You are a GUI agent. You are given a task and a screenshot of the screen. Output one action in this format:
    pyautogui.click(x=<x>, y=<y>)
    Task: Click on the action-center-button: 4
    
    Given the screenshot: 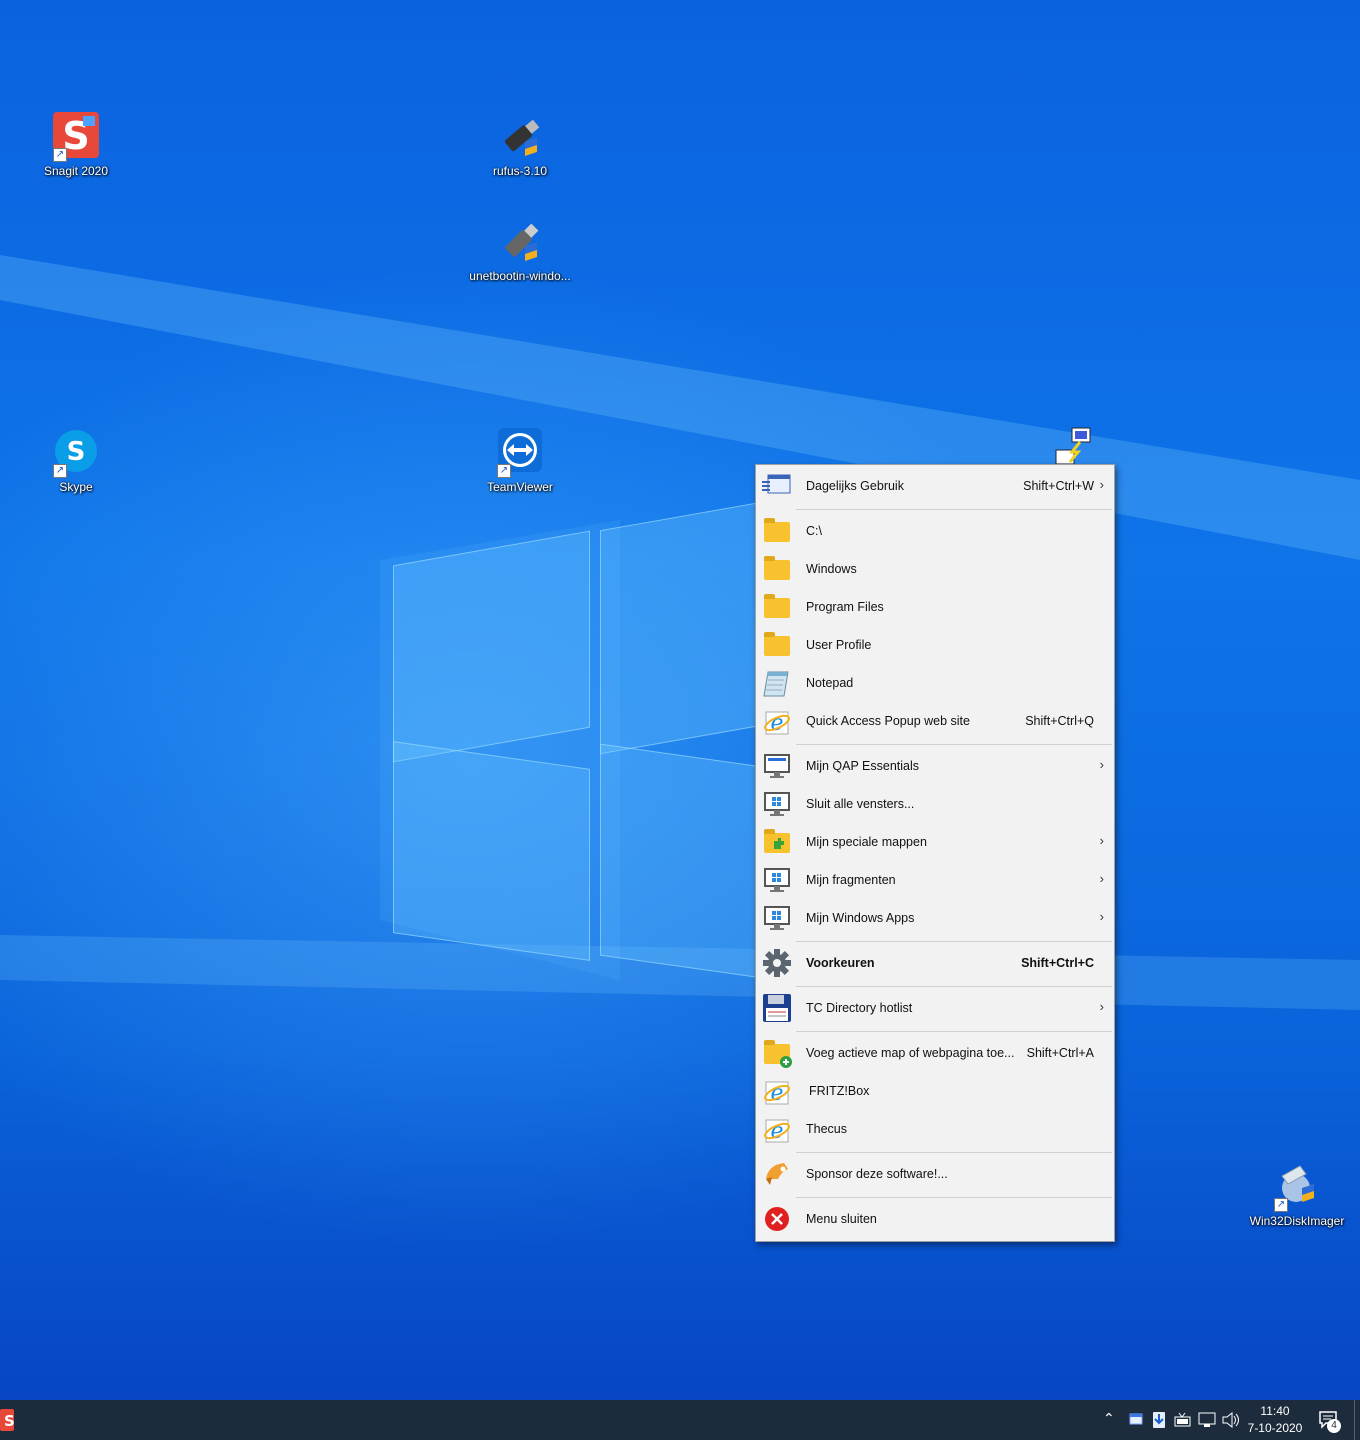 What is the action you would take?
    pyautogui.click(x=1331, y=1421)
    